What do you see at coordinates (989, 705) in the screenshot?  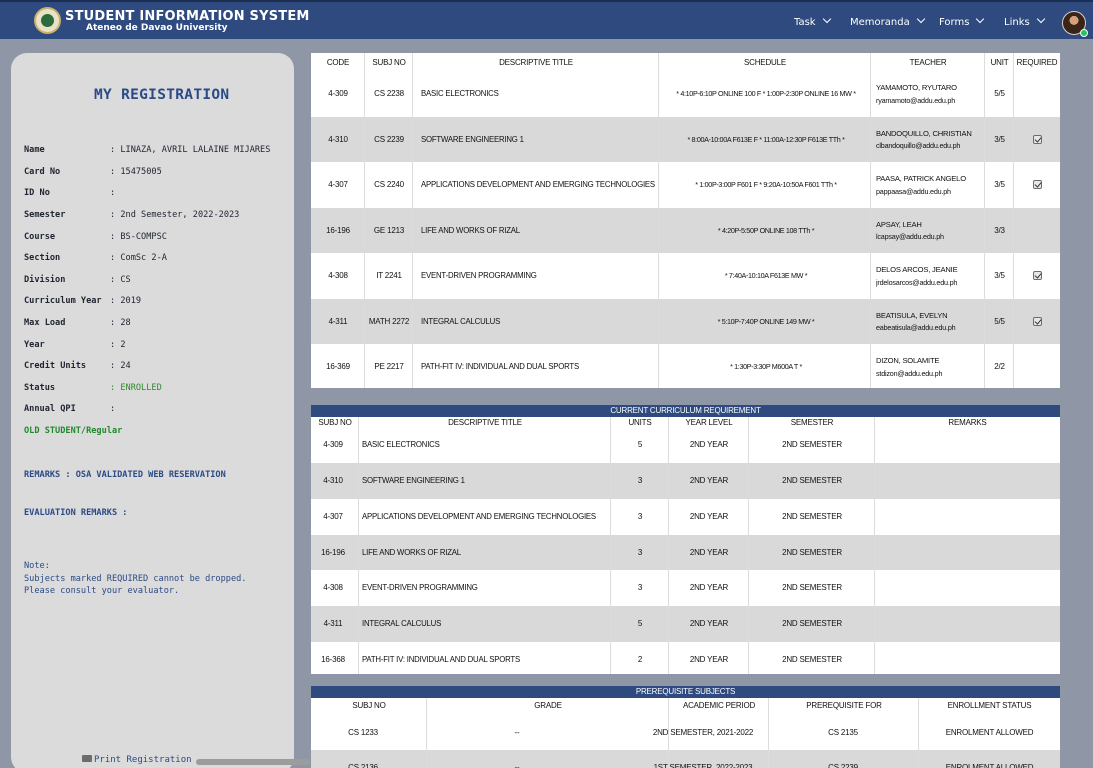 I see `column-header: ENROLLMENT STATUS` at bounding box center [989, 705].